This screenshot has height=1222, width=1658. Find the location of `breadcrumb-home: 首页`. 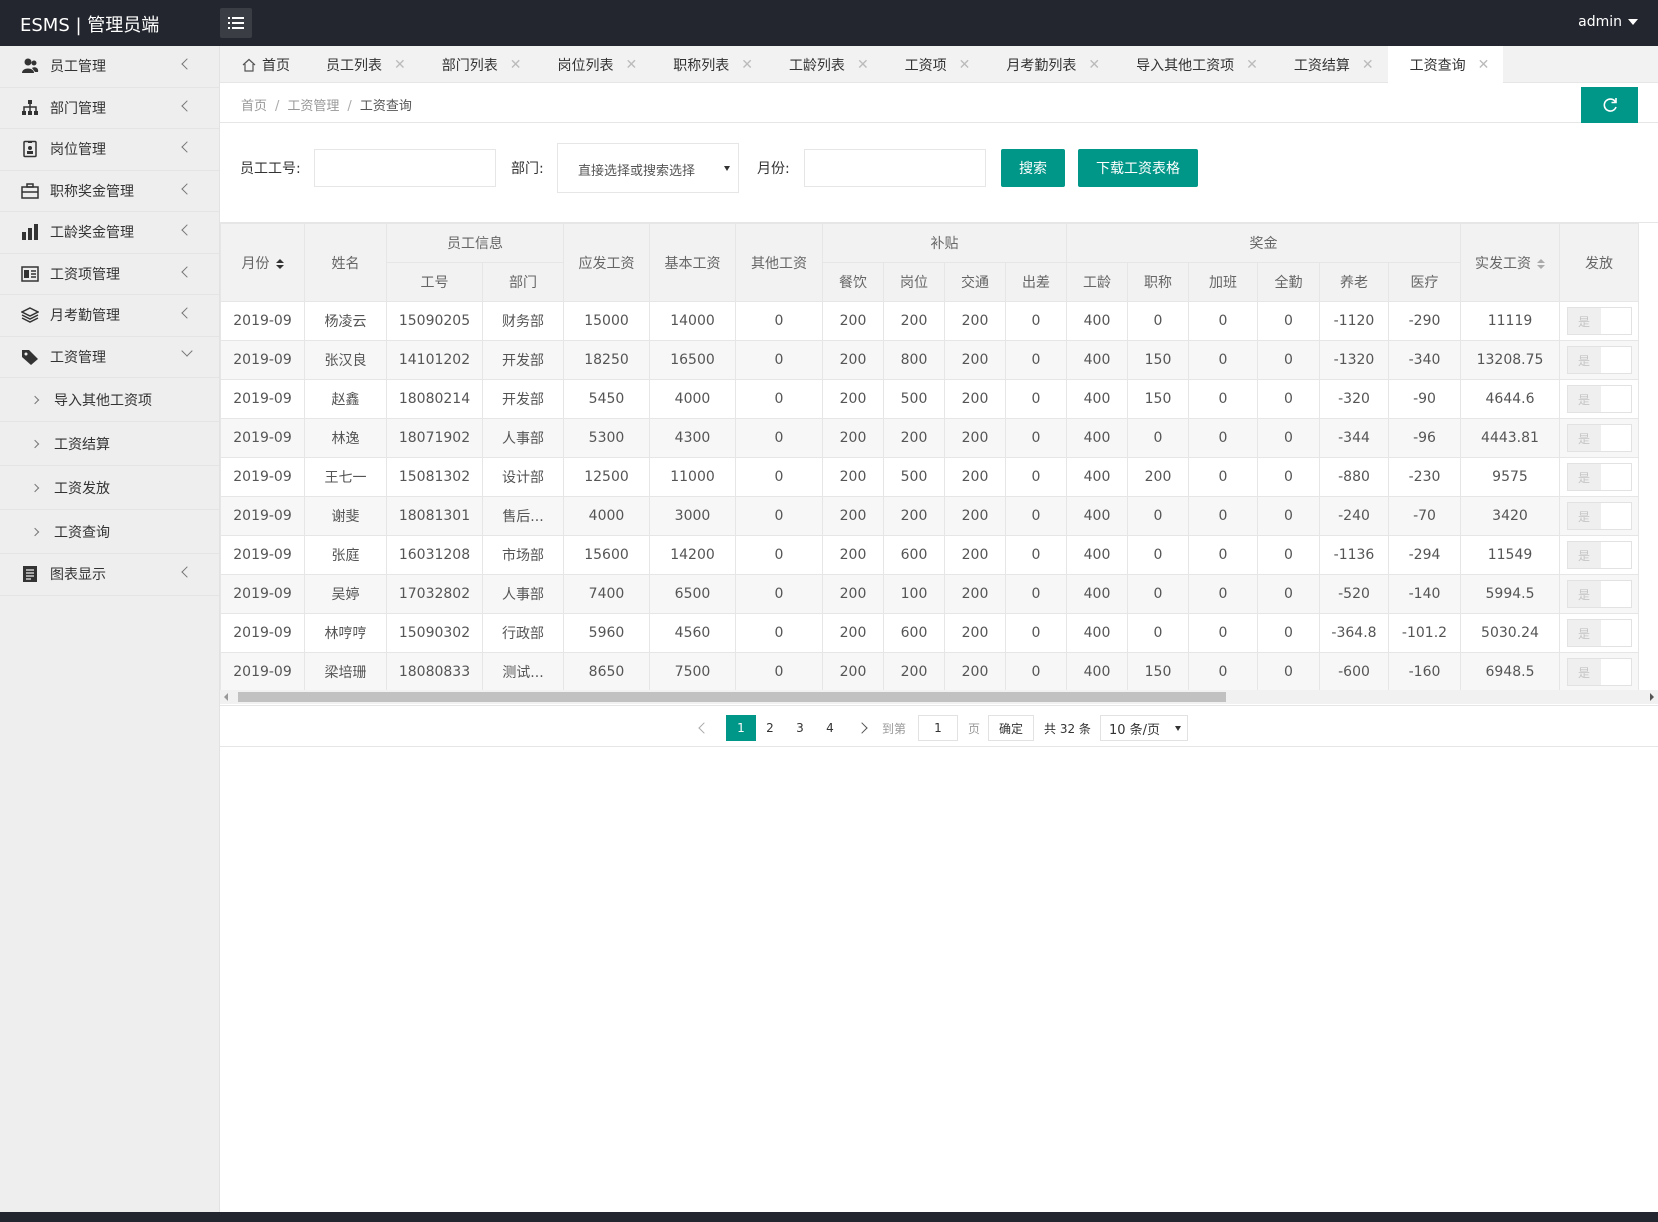

breadcrumb-home: 首页 is located at coordinates (254, 106).